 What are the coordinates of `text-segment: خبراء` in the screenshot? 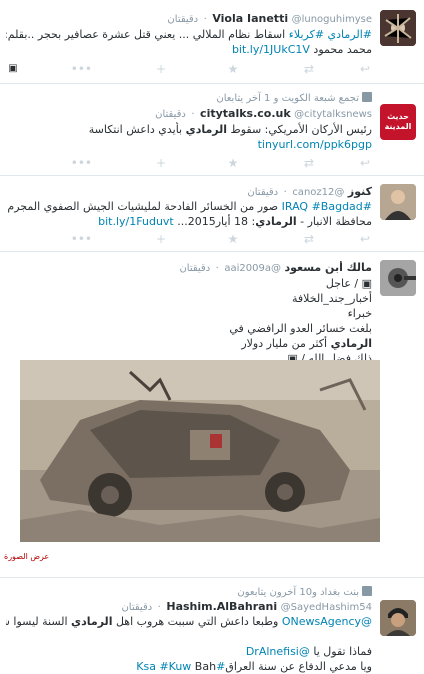 It's located at (359, 313).